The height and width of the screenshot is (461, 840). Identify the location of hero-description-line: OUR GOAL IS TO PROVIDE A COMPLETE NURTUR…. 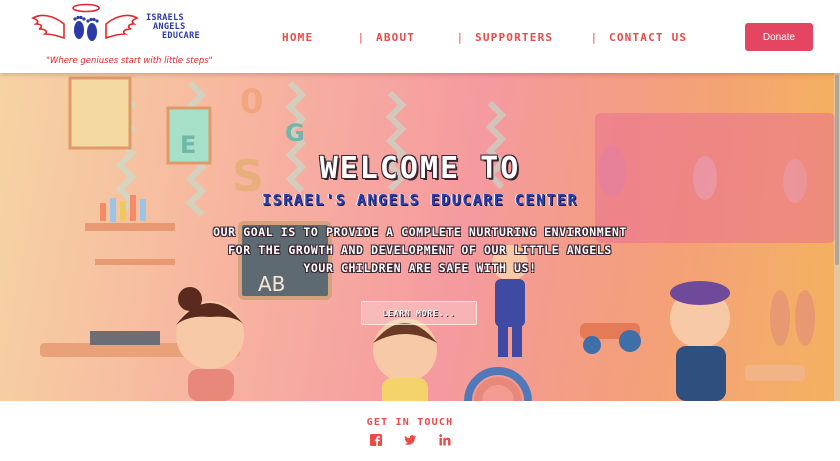
(420, 241).